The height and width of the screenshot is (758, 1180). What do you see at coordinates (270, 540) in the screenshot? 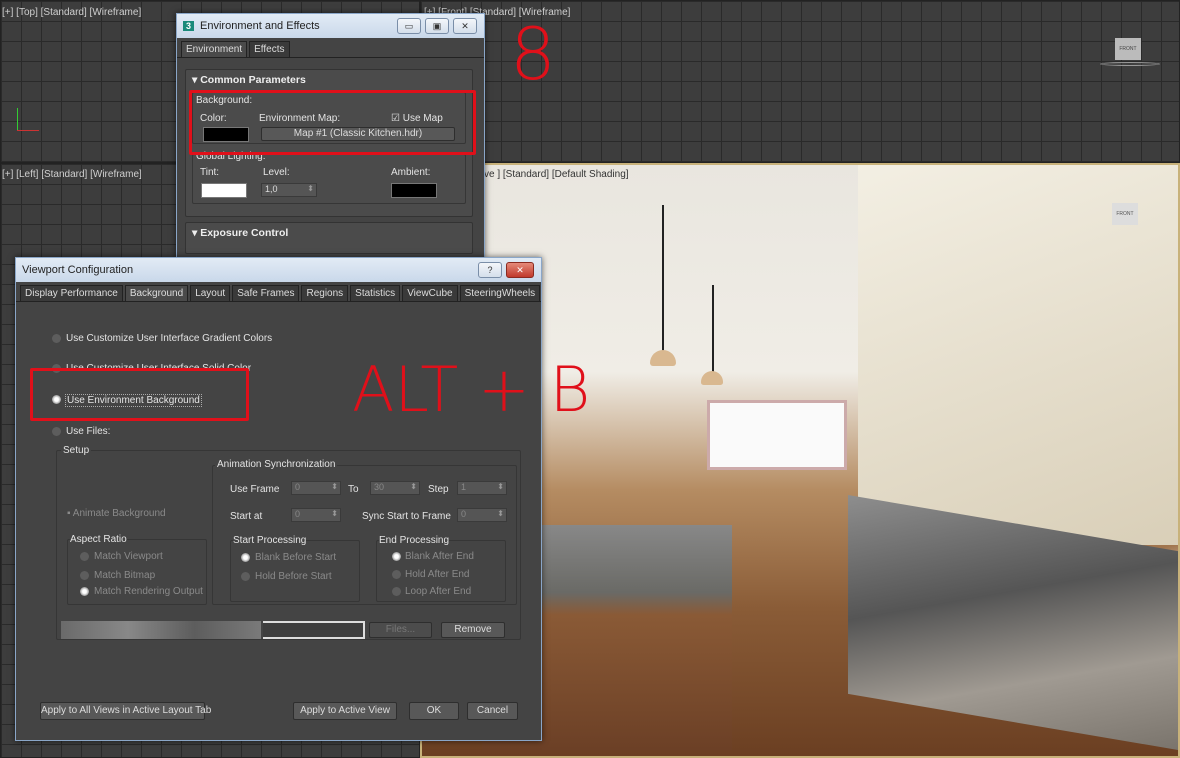
I see `start-processing-label: Start Processing` at bounding box center [270, 540].